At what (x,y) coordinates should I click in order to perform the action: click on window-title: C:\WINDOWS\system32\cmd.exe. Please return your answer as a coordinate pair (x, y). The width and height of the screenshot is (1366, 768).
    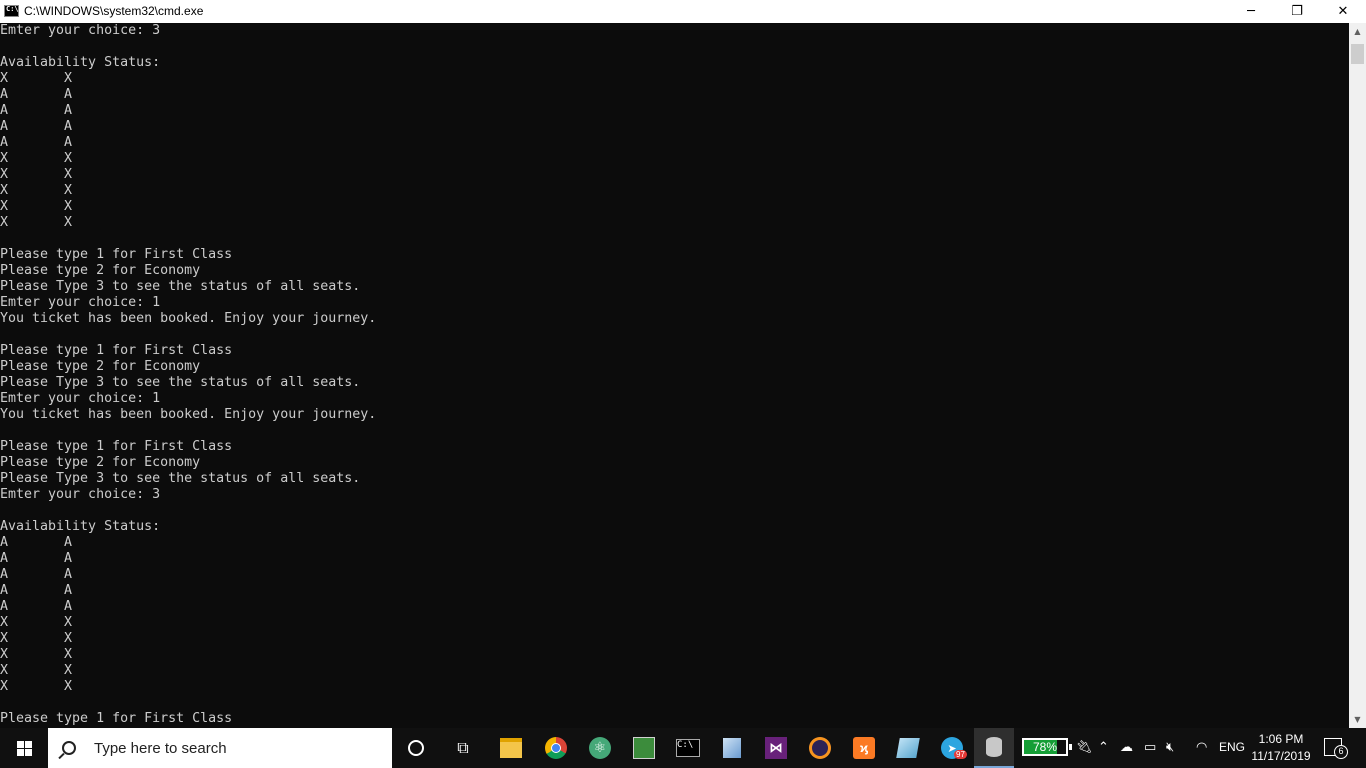
    Looking at the image, I should click on (114, 11).